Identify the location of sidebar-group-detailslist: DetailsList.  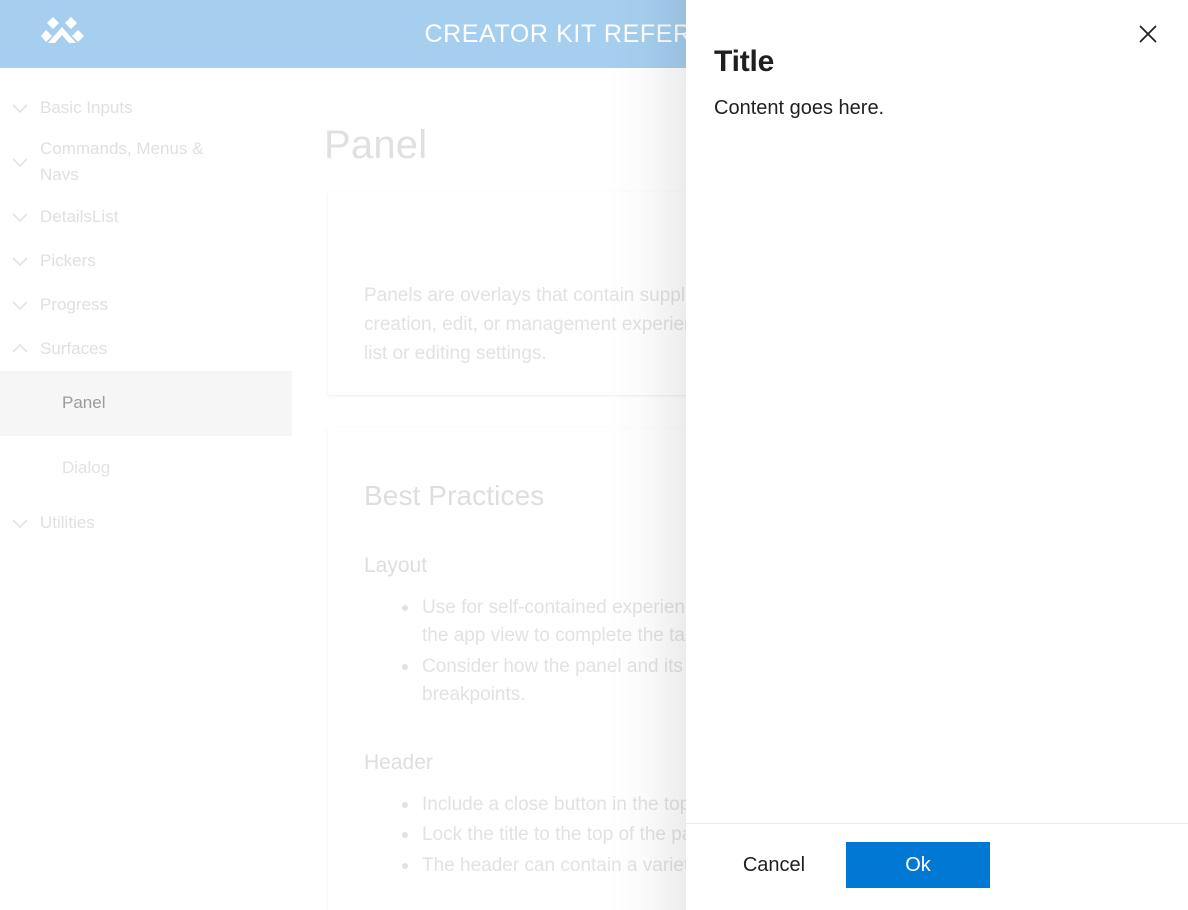
(146, 217).